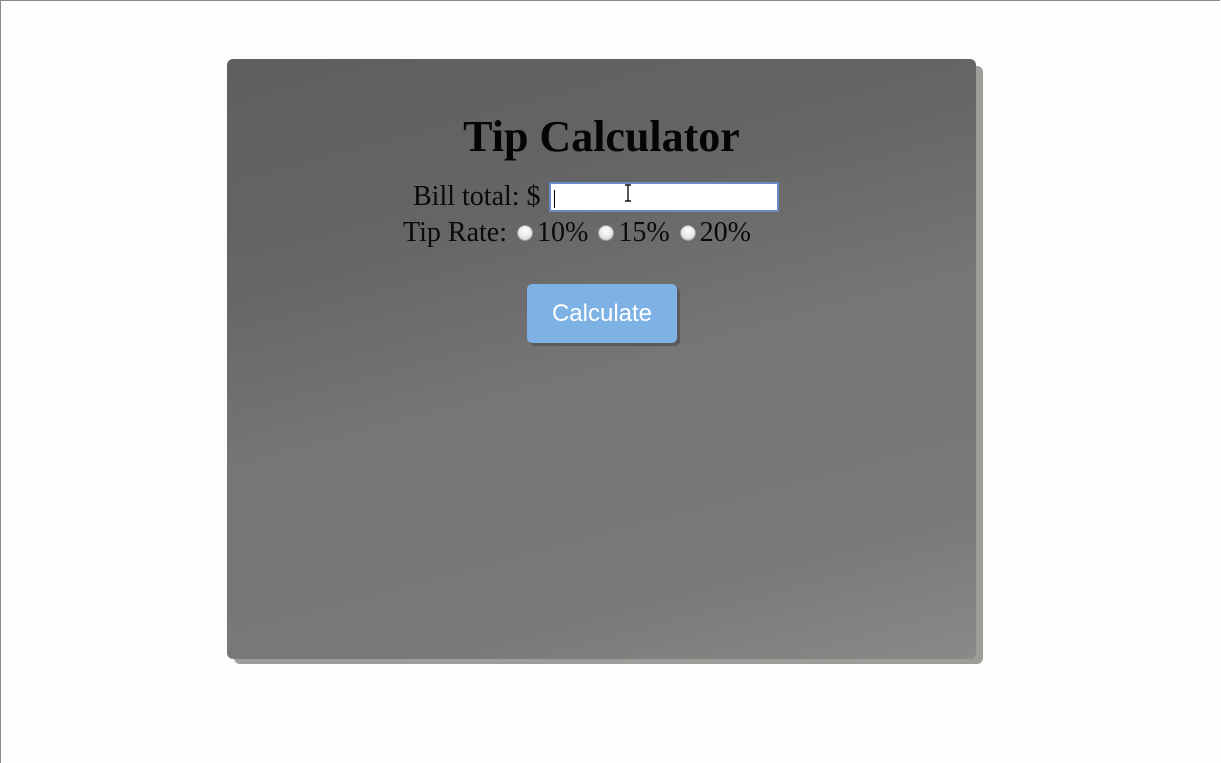 The width and height of the screenshot is (1221, 763). I want to click on text-cursor-icon, so click(627, 193).